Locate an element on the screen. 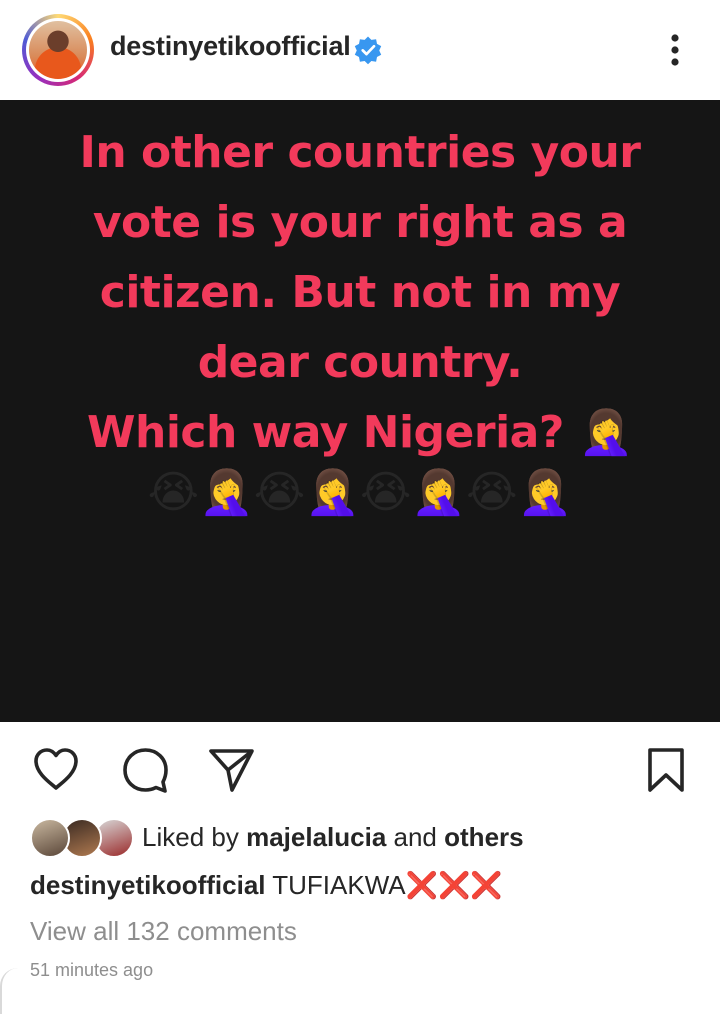  likes-row: Liked by majelalucia and others is located at coordinates (360, 838).